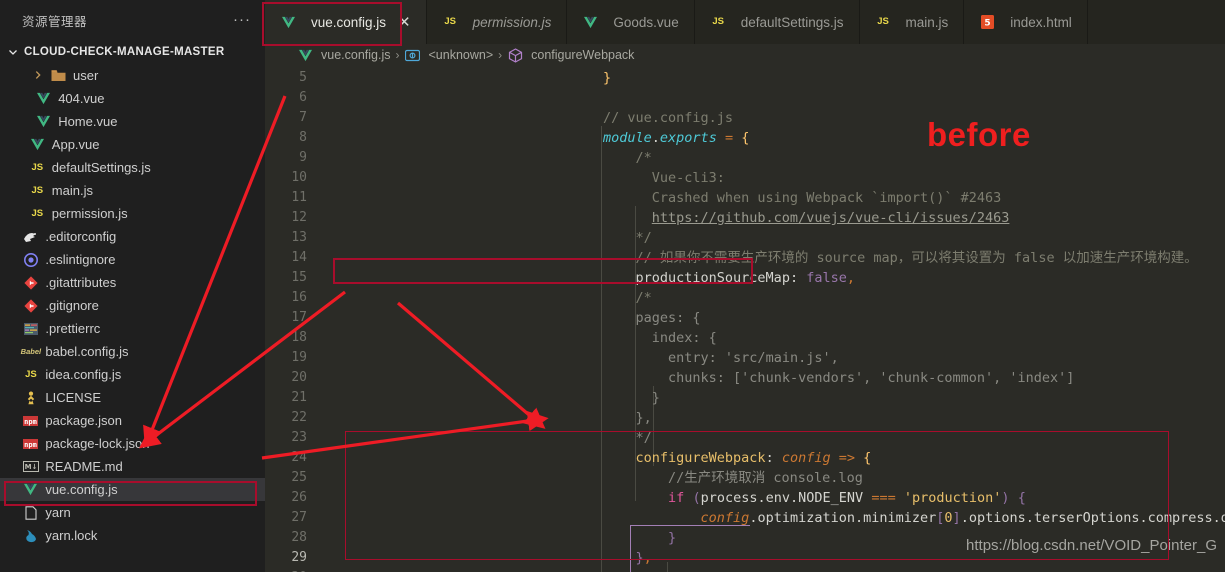 The height and width of the screenshot is (572, 1225). I want to click on file-tree-item: M↓ README.md, so click(132, 466).